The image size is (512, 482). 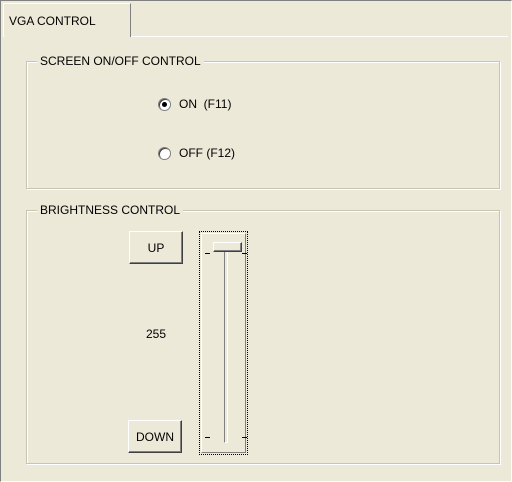 I want to click on slider-tick-top-left, so click(x=207, y=253).